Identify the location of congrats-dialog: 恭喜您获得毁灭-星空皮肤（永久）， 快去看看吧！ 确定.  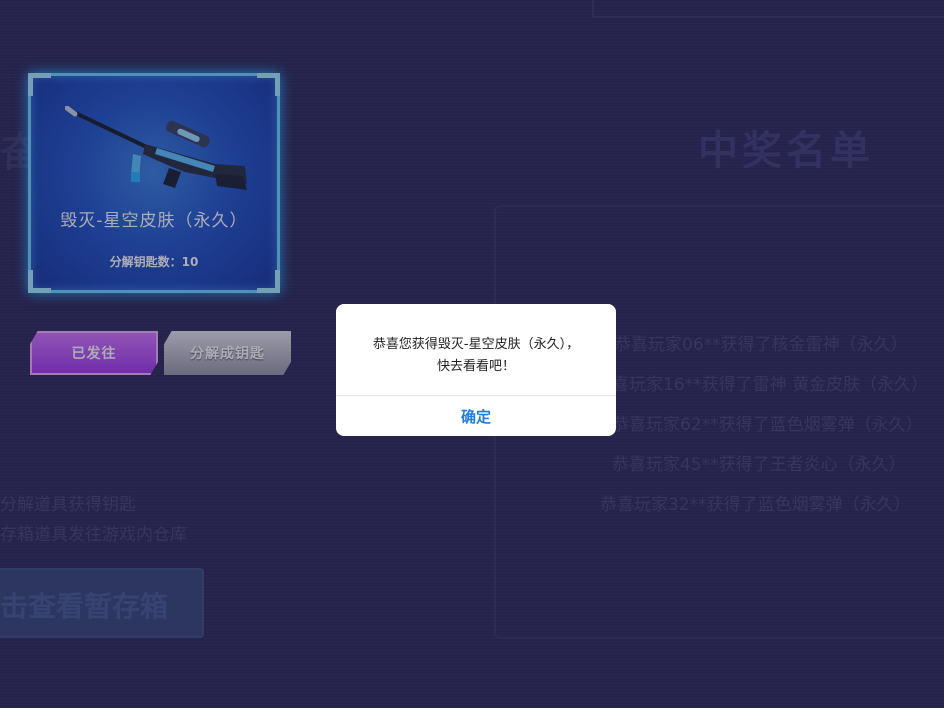
(476, 370).